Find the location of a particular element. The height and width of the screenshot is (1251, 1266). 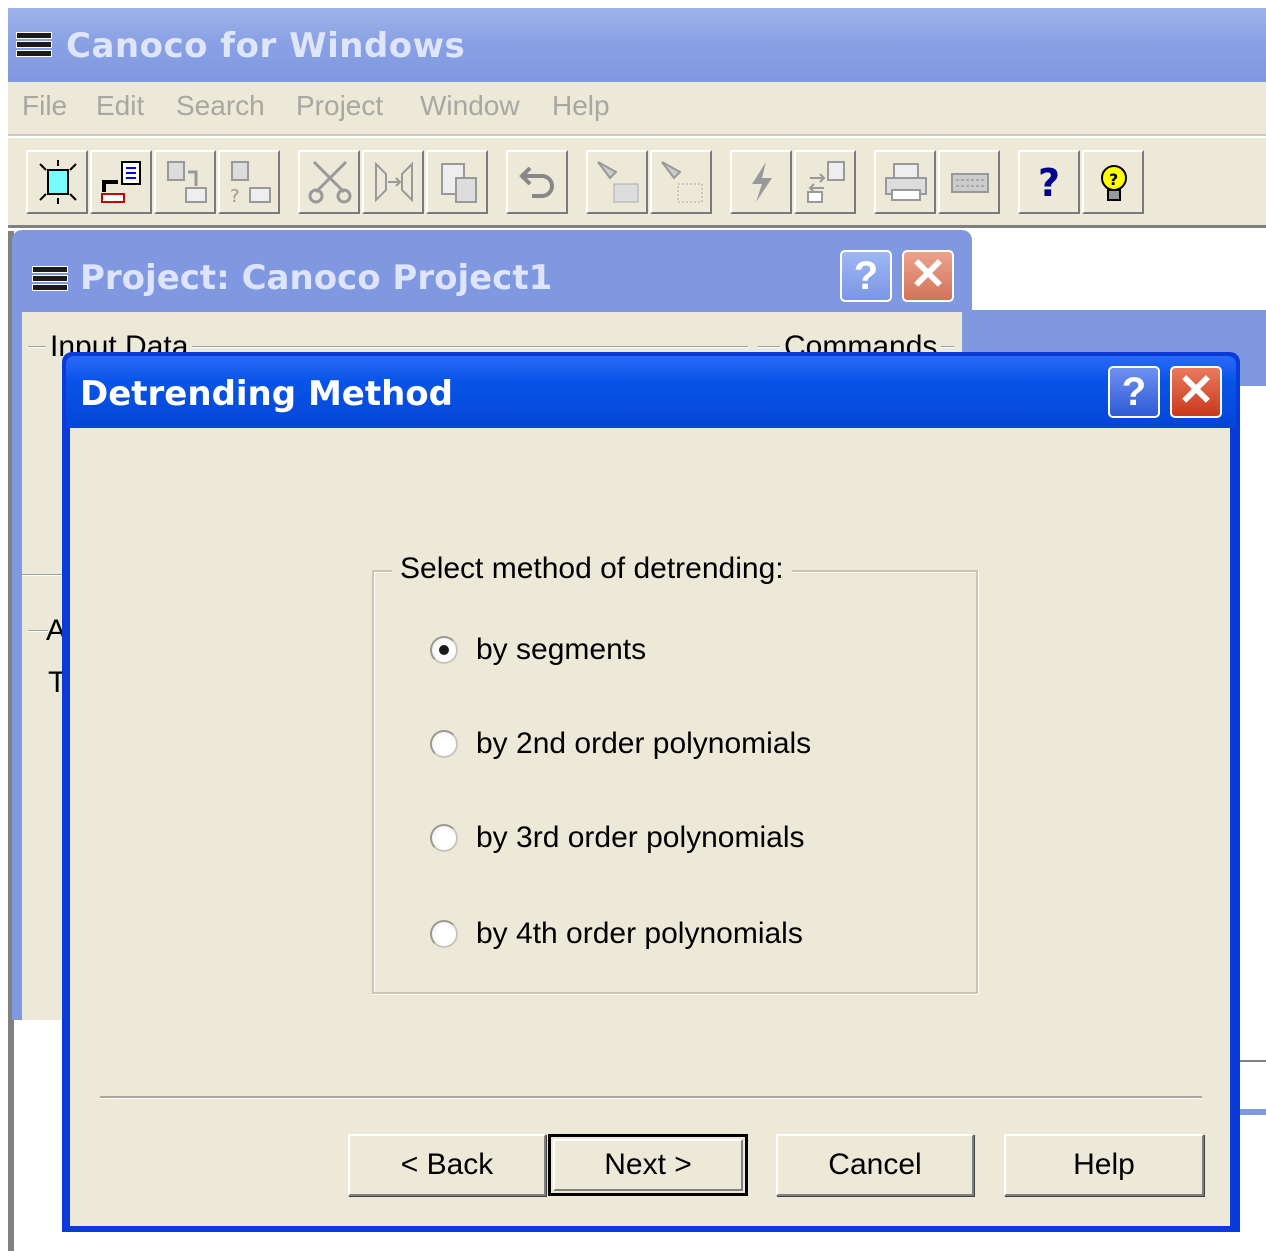

filter-grid-button is located at coordinates (681, 182).